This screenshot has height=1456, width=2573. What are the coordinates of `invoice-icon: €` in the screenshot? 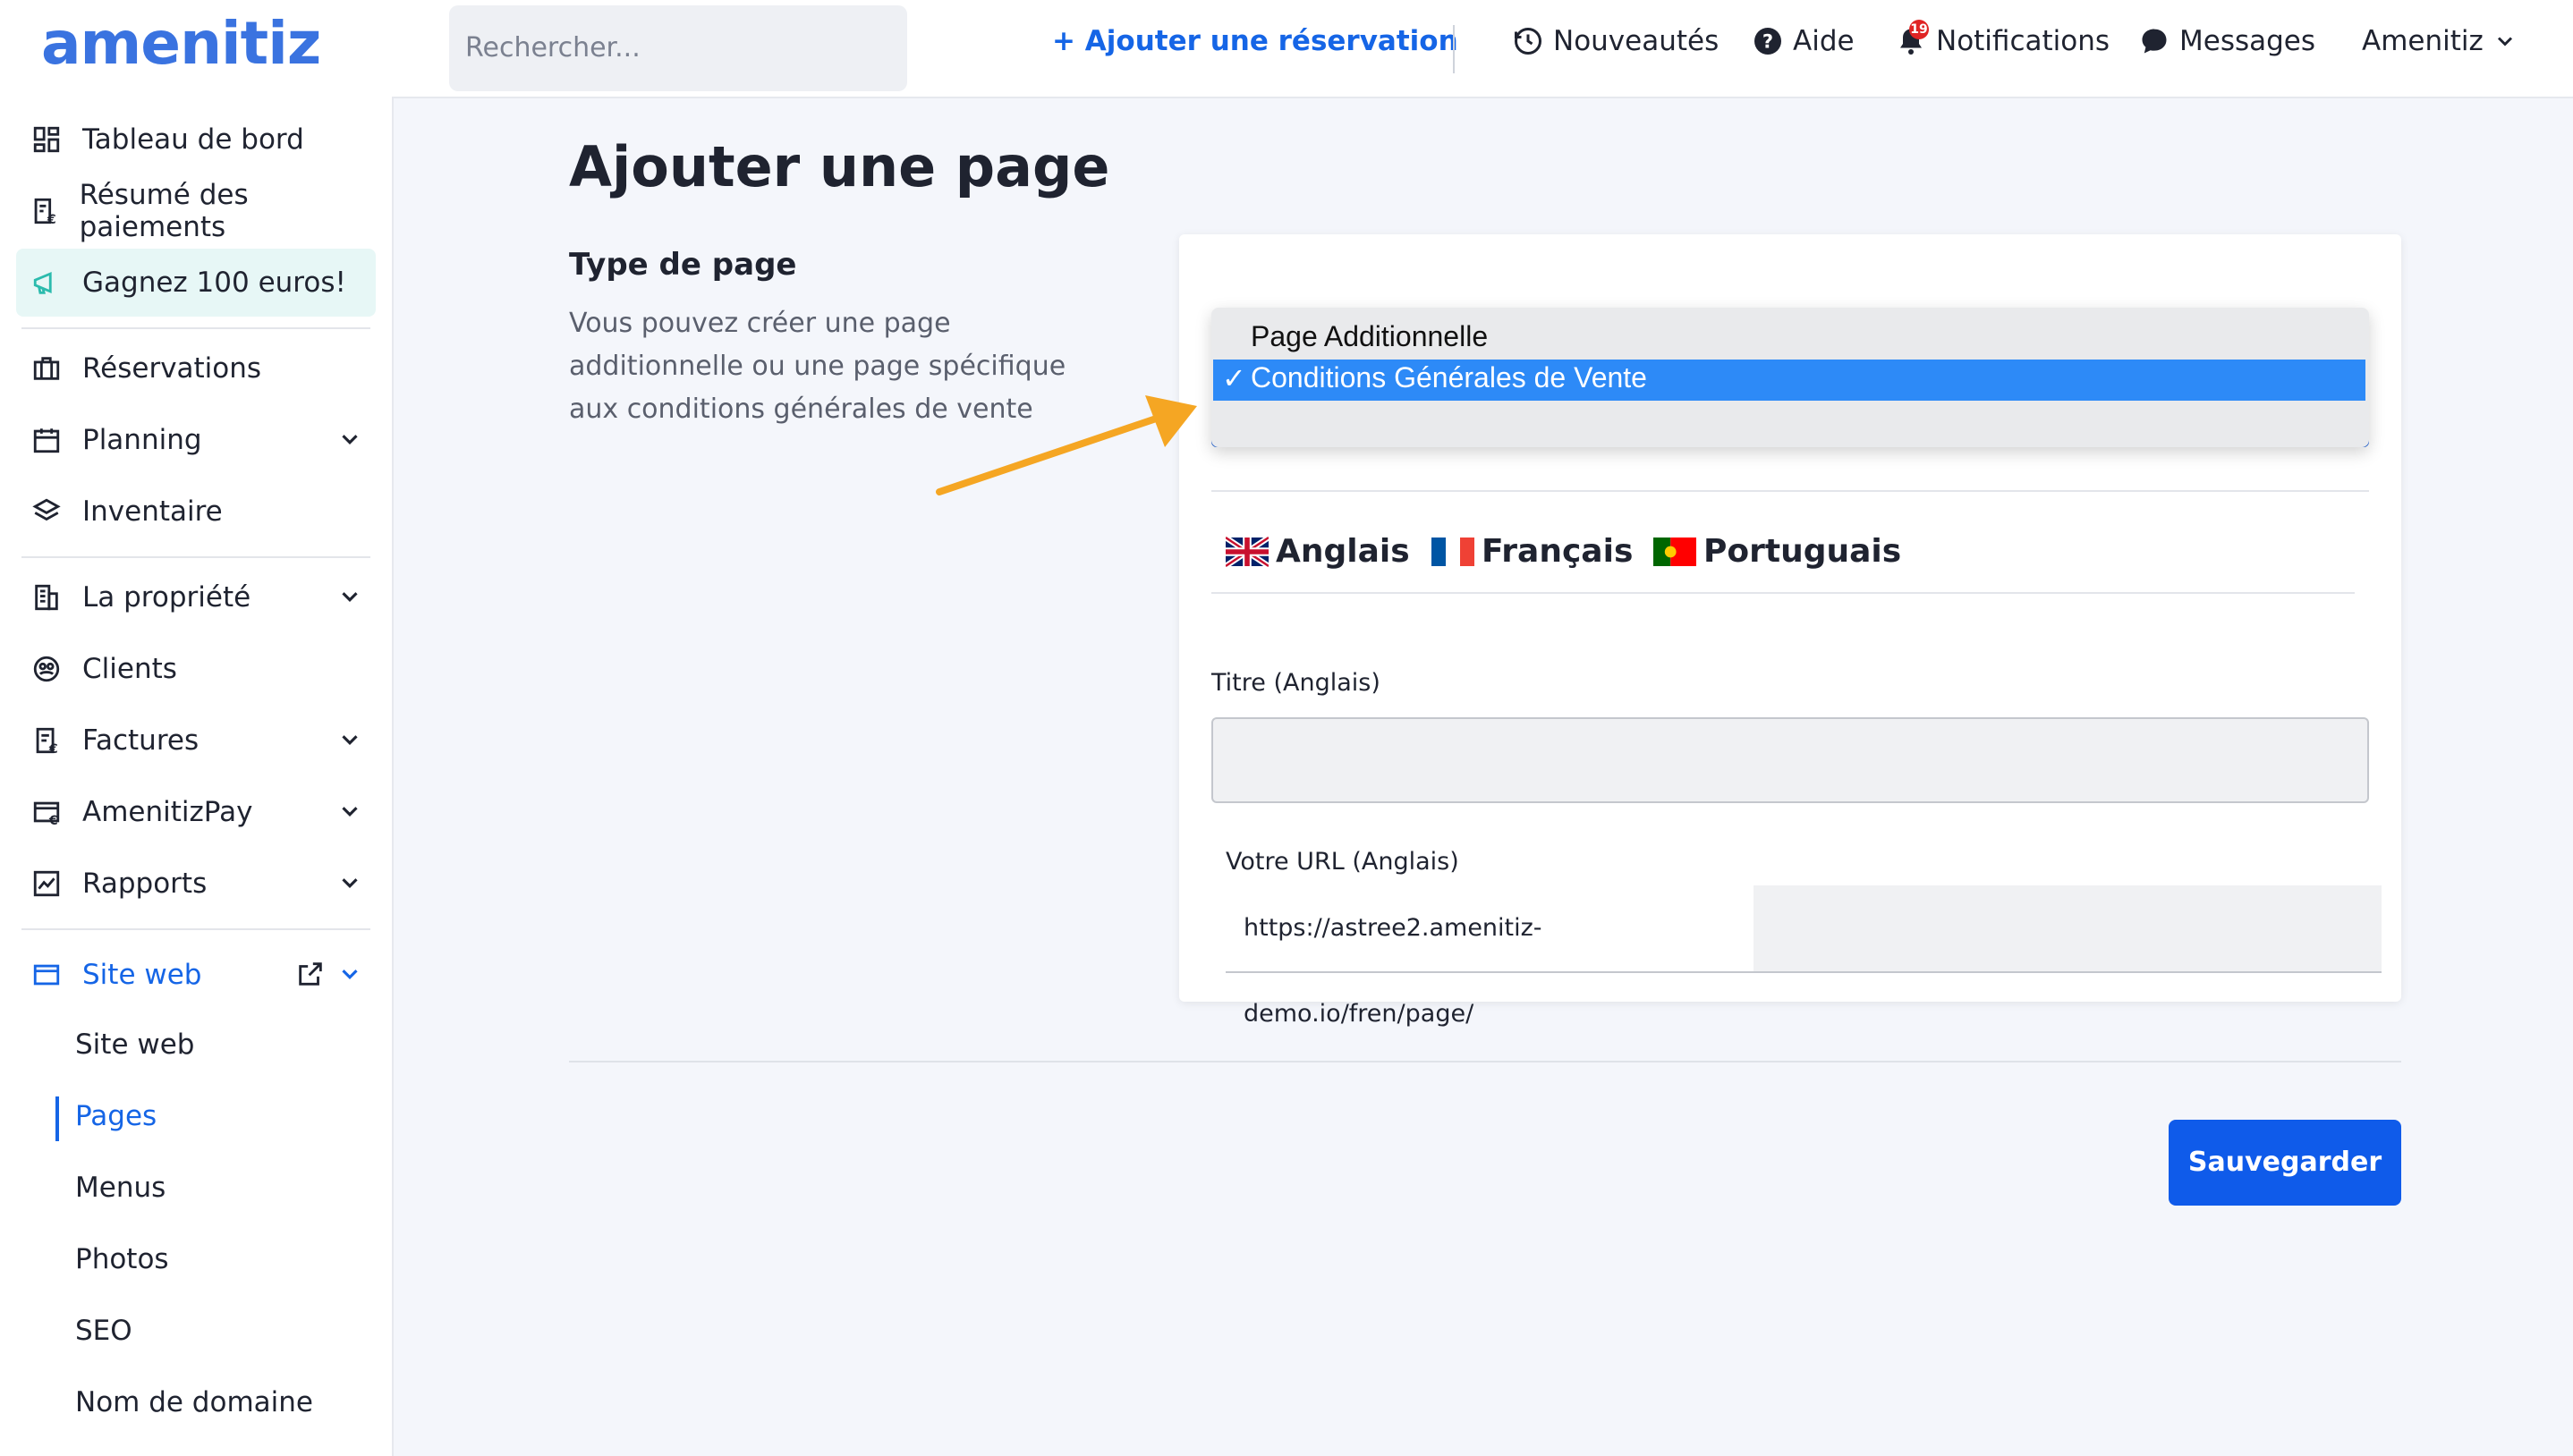 It's located at (46, 740).